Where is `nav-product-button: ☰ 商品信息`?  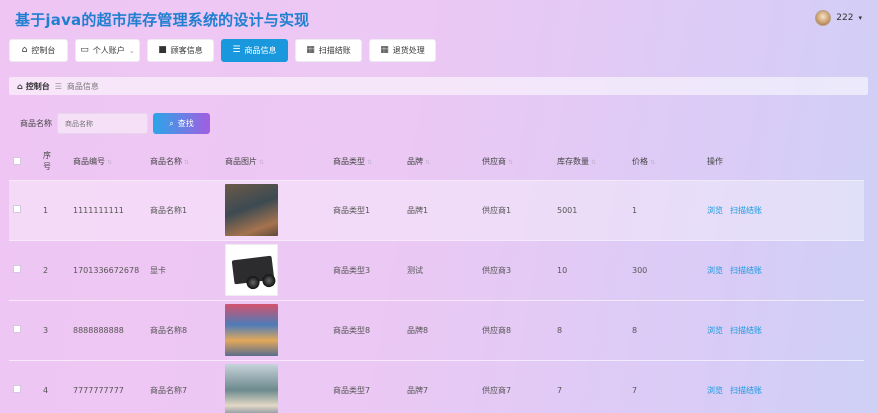 nav-product-button: ☰ 商品信息 is located at coordinates (254, 50).